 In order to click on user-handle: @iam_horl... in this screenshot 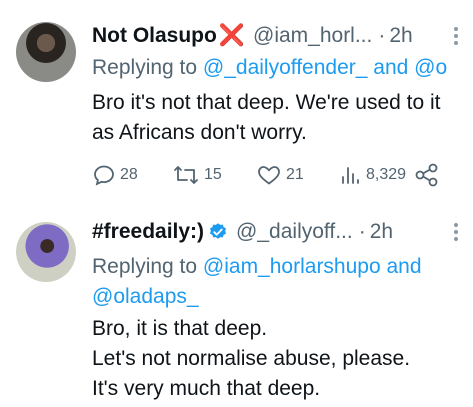, I will do `click(312, 36)`.